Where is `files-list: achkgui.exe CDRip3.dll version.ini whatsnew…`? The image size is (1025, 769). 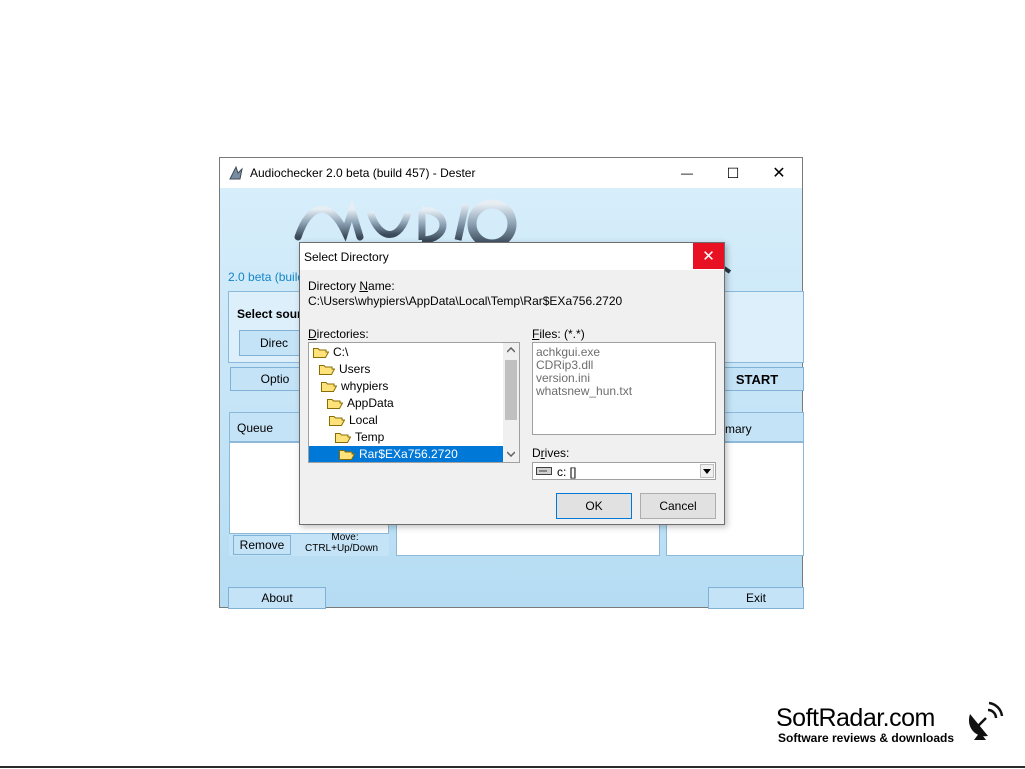 files-list: achkgui.exe CDRip3.dll version.ini whatsnew… is located at coordinates (624, 388).